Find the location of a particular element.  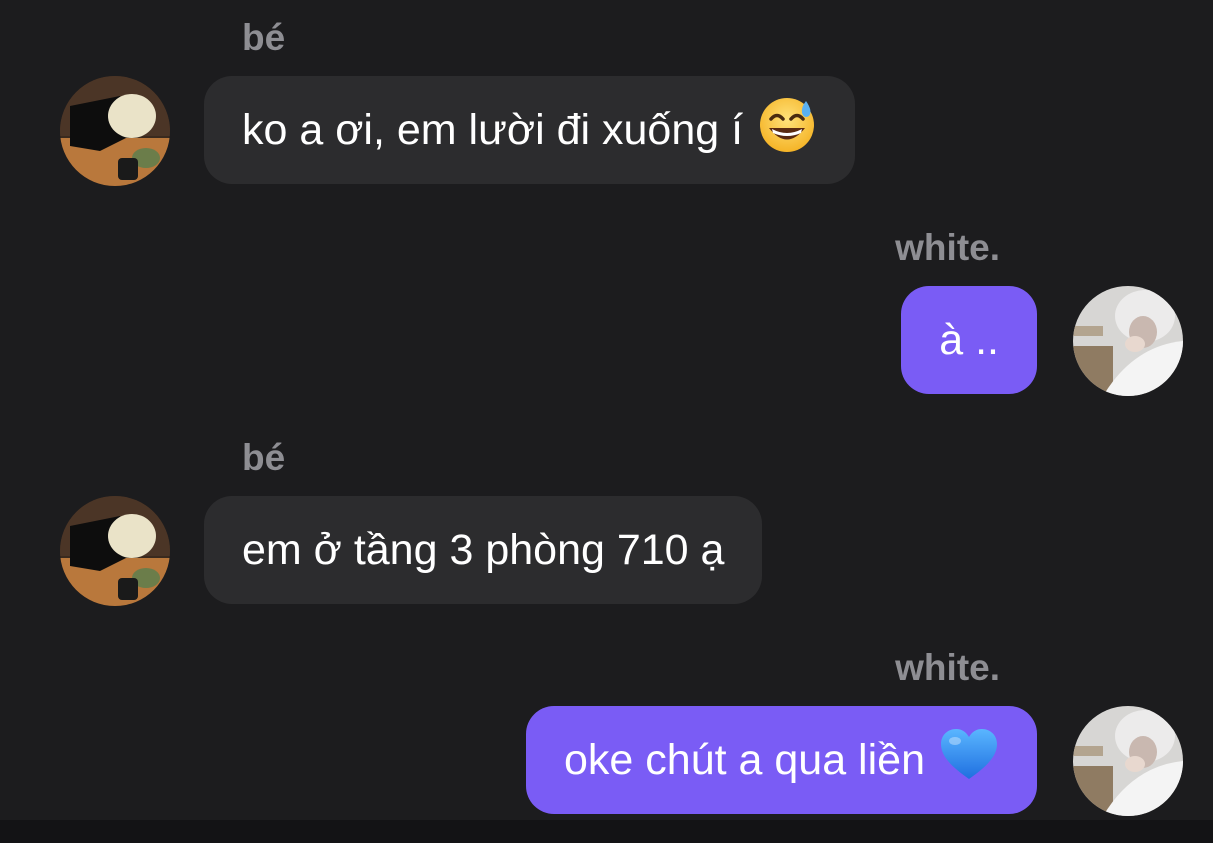

grinning-face-with-sweat-icon is located at coordinates (787, 130).